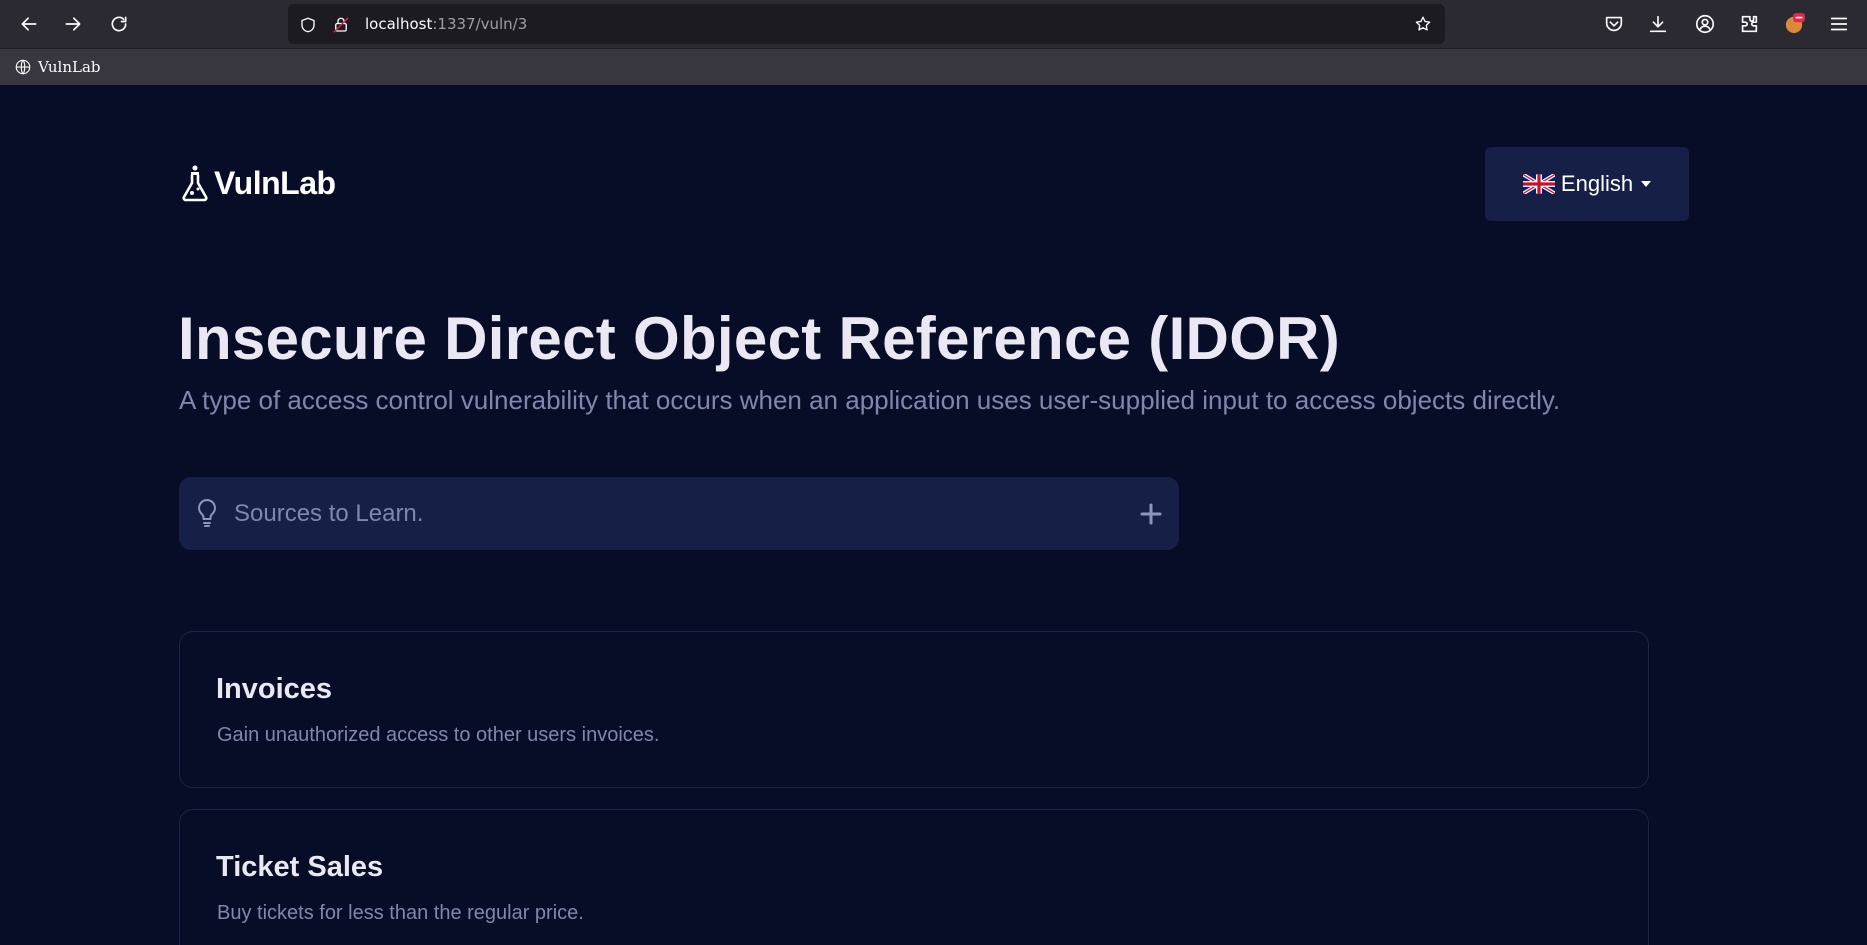 Image resolution: width=1867 pixels, height=945 pixels. I want to click on menu-icon, so click(1839, 24).